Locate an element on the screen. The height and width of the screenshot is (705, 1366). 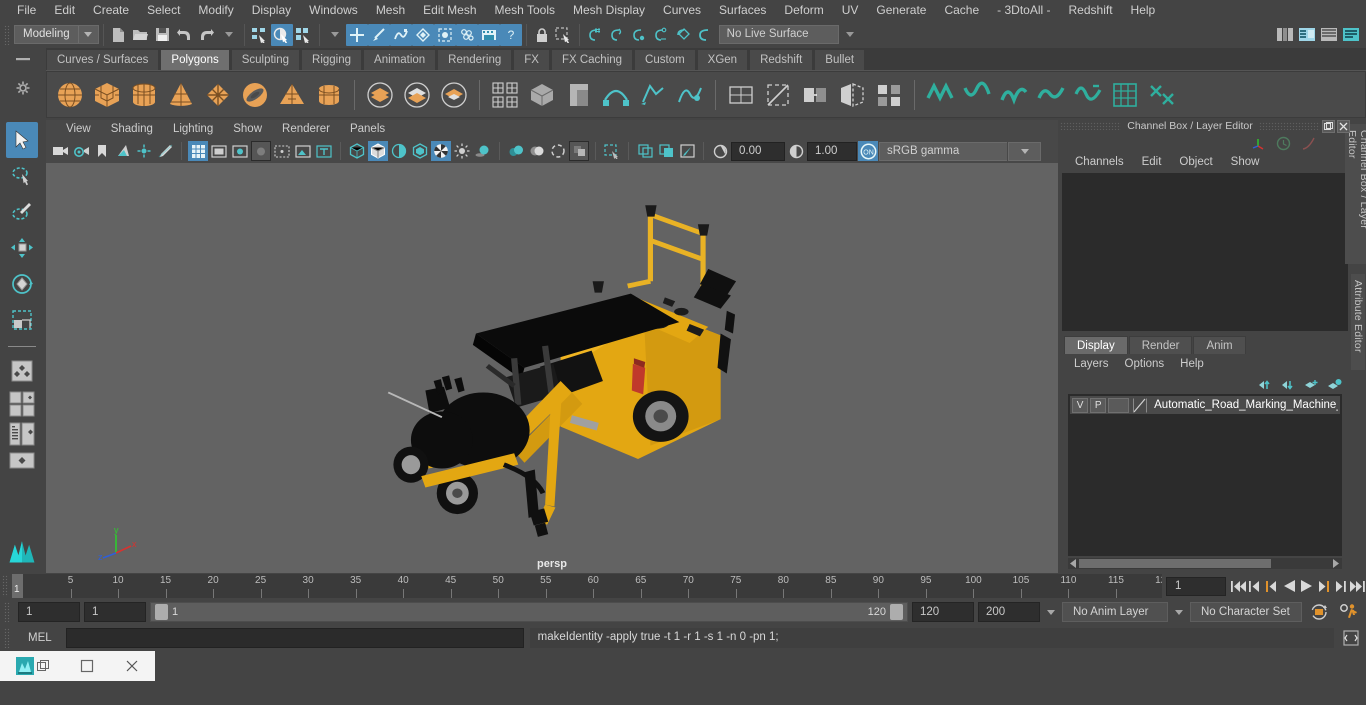
scroll-left-arrow-icon is located at coordinates (1074, 563).